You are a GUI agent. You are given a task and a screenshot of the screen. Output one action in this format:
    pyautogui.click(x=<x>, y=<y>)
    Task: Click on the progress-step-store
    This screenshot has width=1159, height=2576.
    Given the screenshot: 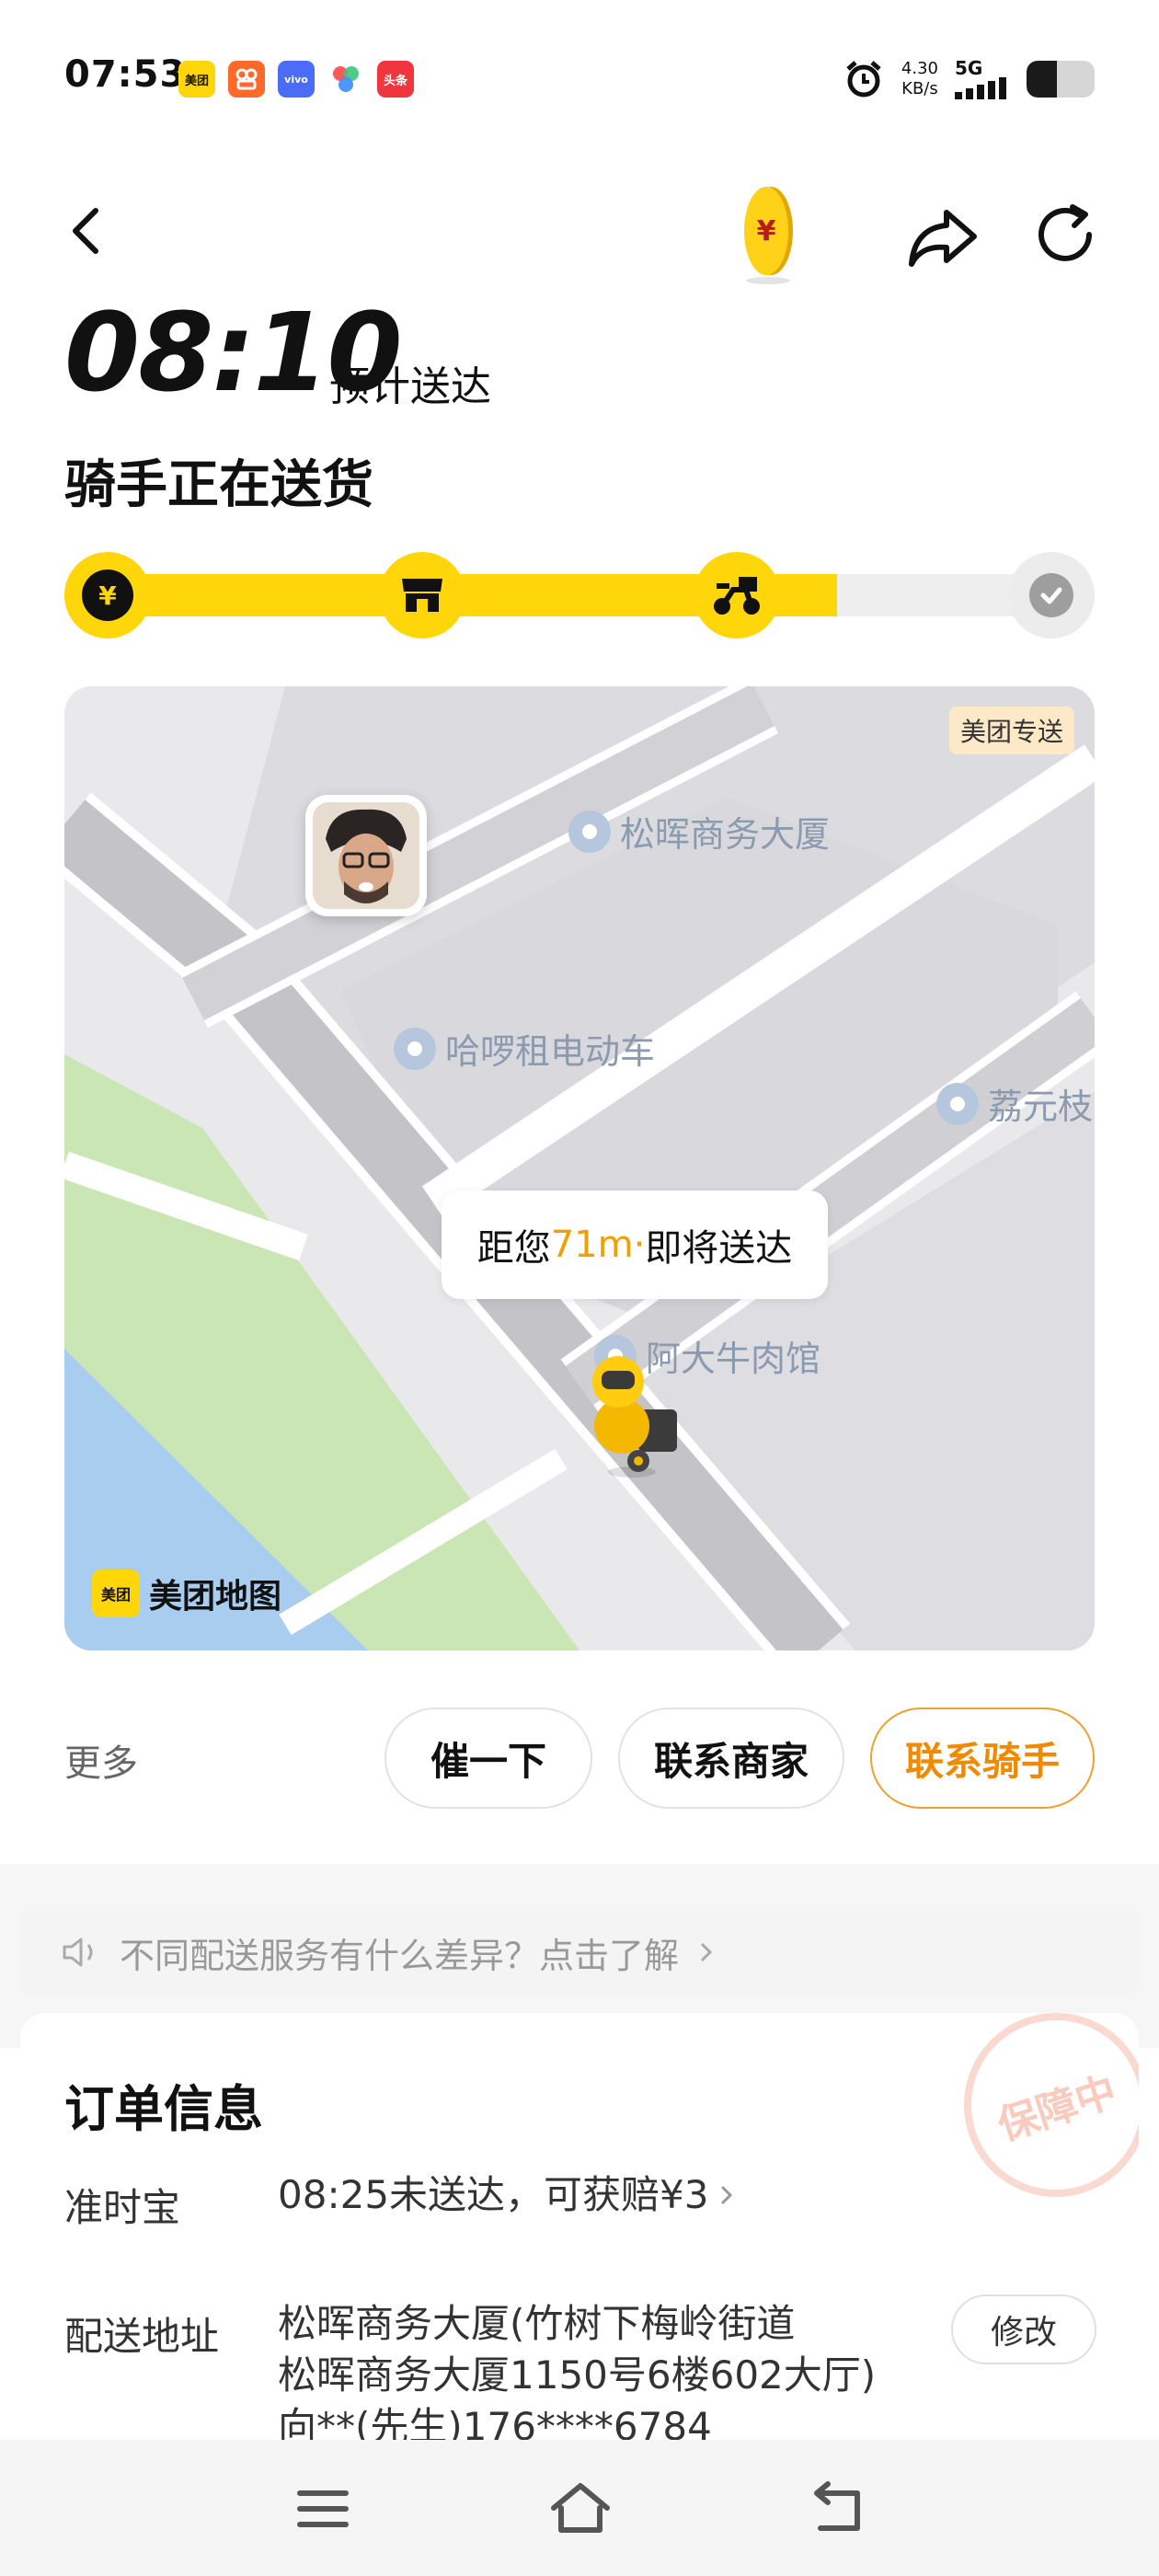 What is the action you would take?
    pyautogui.click(x=422, y=595)
    